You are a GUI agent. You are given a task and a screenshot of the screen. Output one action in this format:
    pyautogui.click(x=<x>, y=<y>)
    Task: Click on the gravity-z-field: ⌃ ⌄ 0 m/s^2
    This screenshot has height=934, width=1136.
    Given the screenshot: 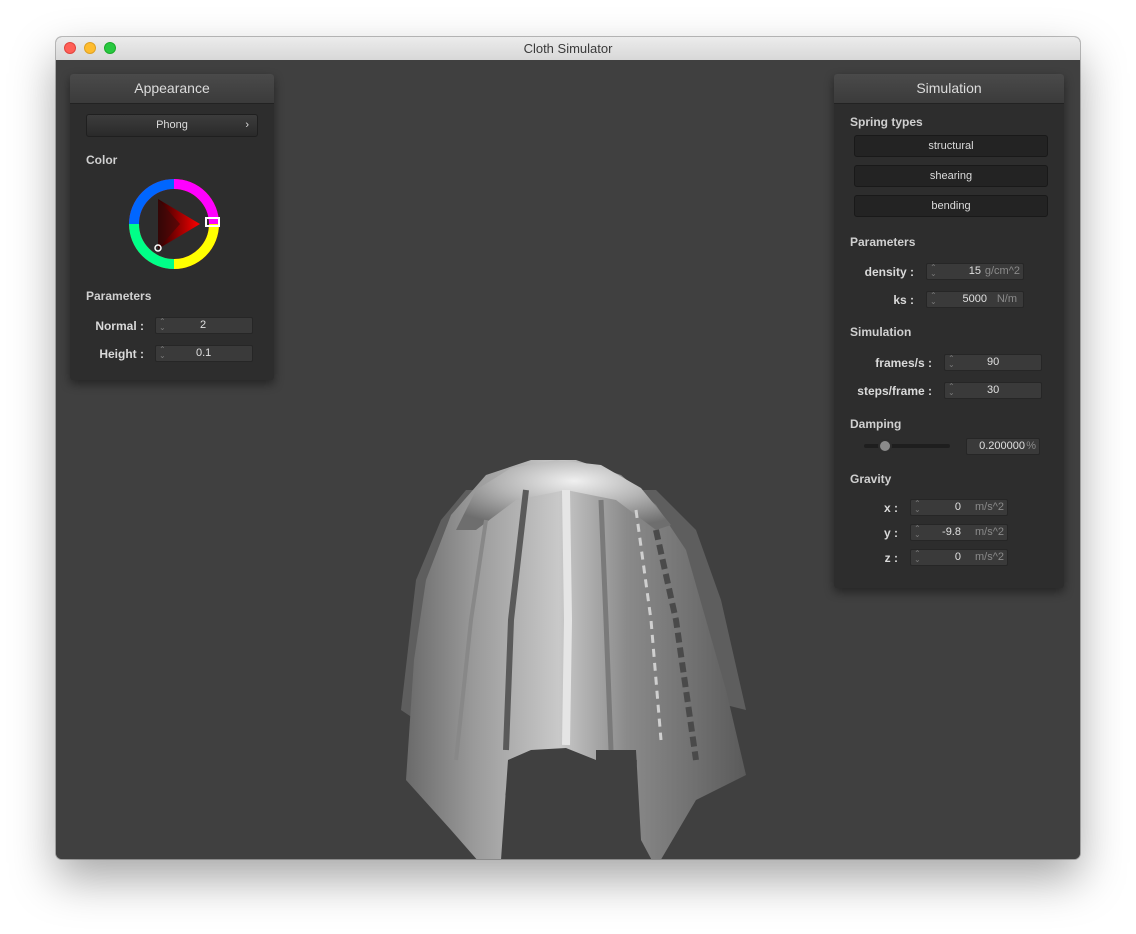 What is the action you would take?
    pyautogui.click(x=959, y=557)
    